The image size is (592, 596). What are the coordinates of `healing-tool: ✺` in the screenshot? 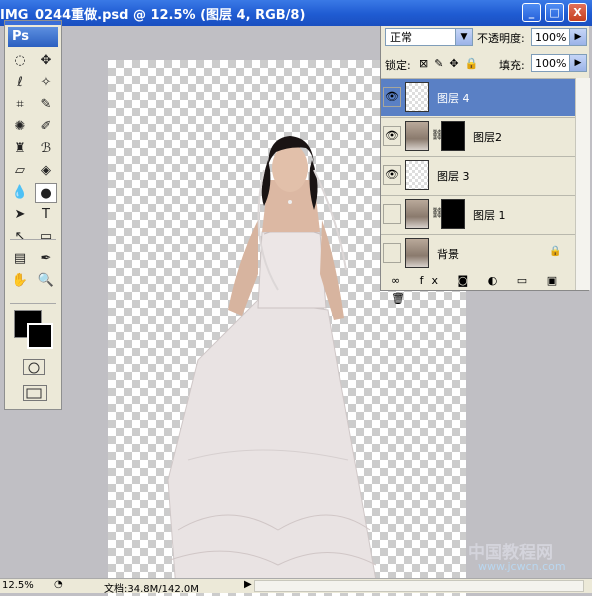 It's located at (20, 127).